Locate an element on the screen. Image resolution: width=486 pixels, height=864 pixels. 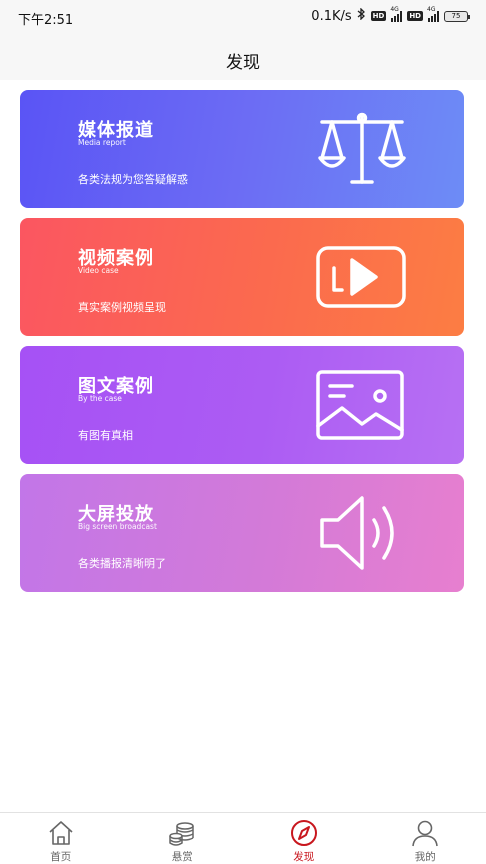
card-description: 有图有真相 is located at coordinates (105, 435).